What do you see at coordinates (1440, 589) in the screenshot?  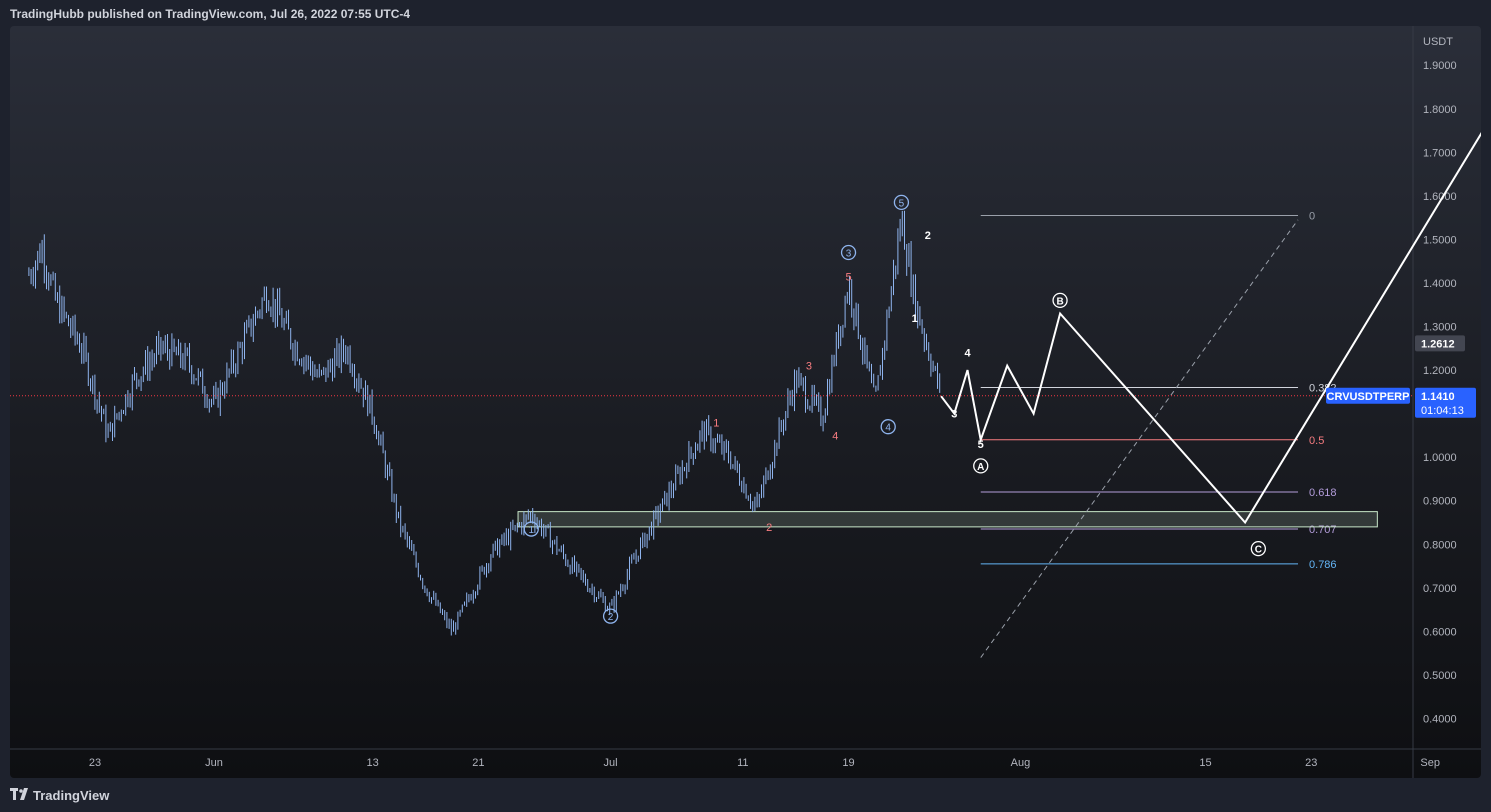 I see `y-tick-label: 0.7000` at bounding box center [1440, 589].